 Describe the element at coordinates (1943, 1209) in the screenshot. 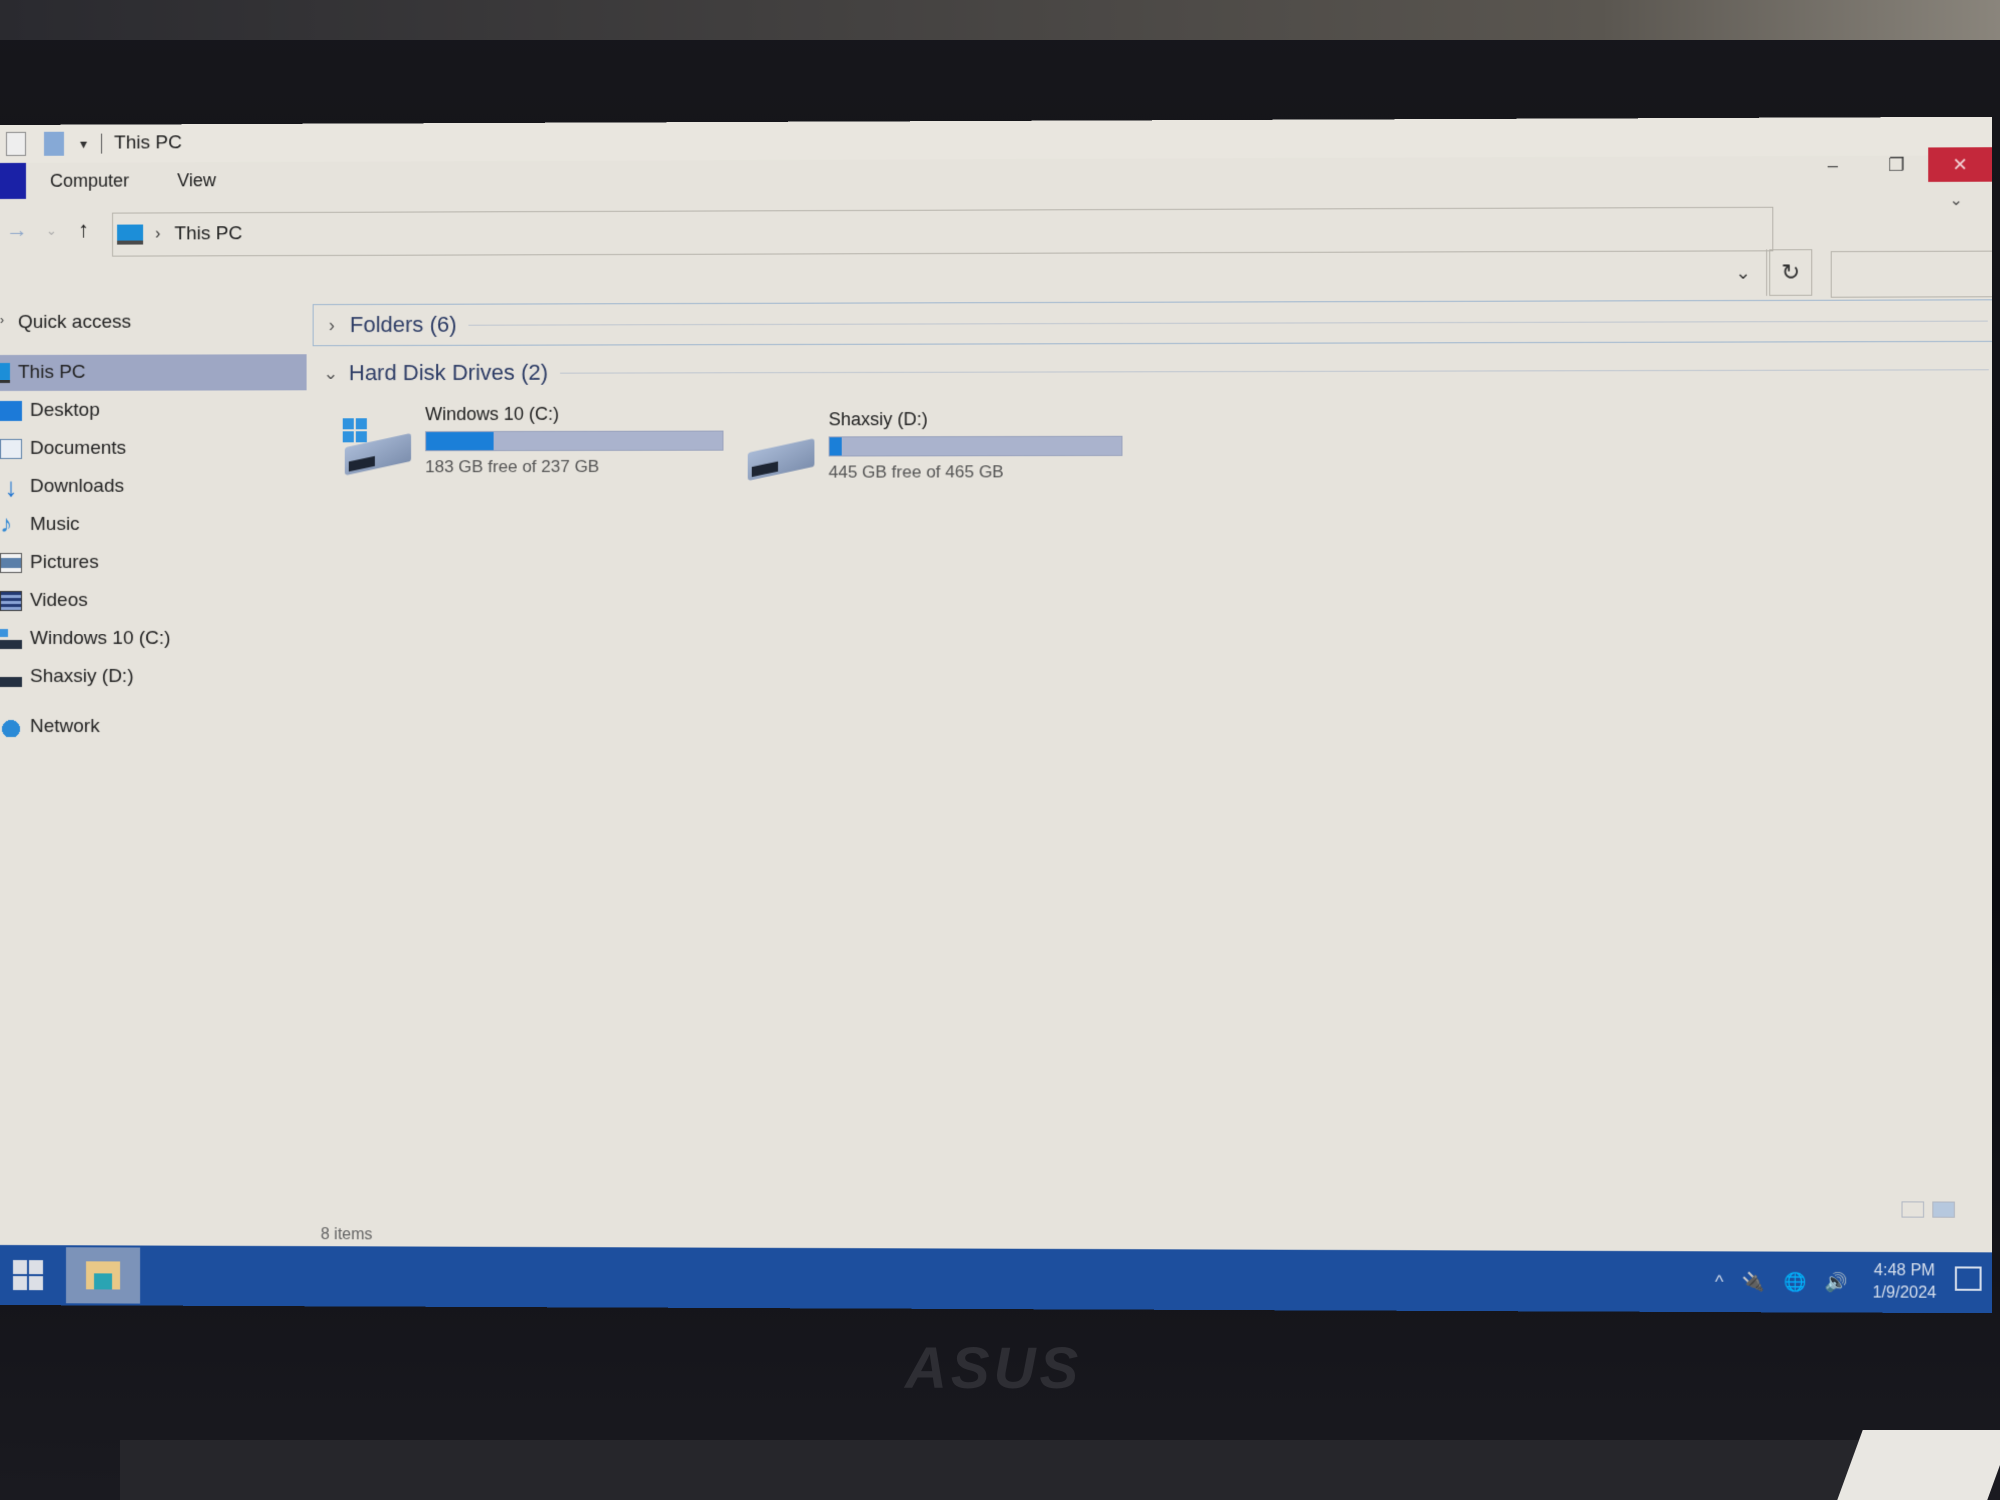

I see `large-icons-view-button` at that location.